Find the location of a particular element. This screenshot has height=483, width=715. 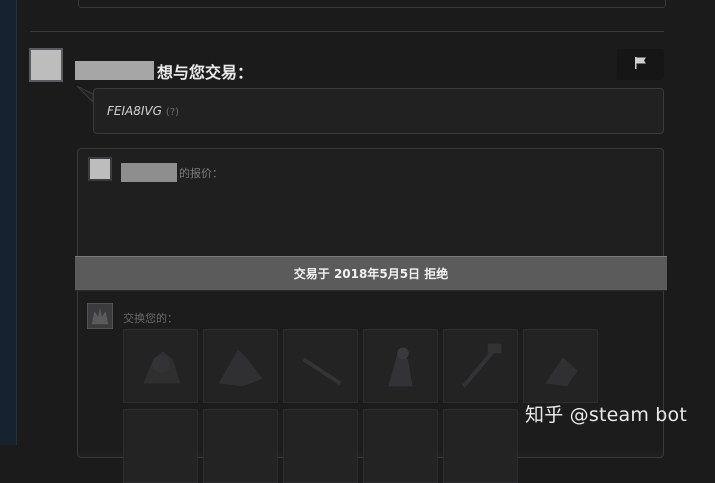

section-divider is located at coordinates (347, 31).